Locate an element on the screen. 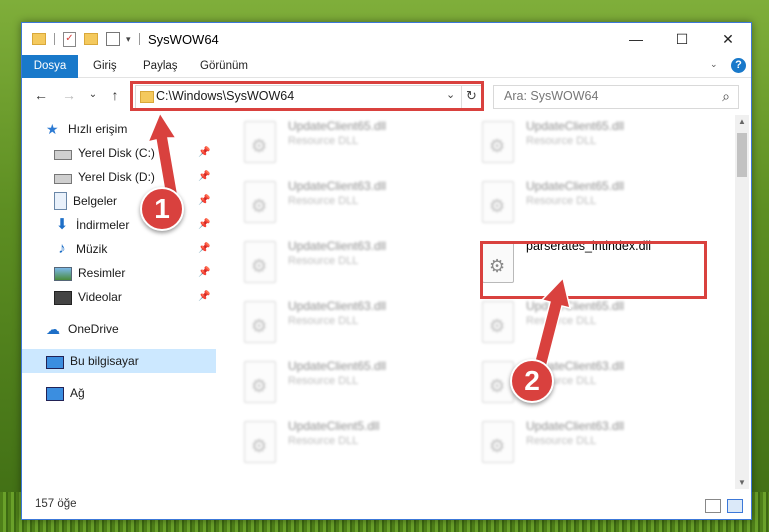 Image resolution: width=769 pixels, height=532 pixels. callout-2: 2 is located at coordinates (532, 381).